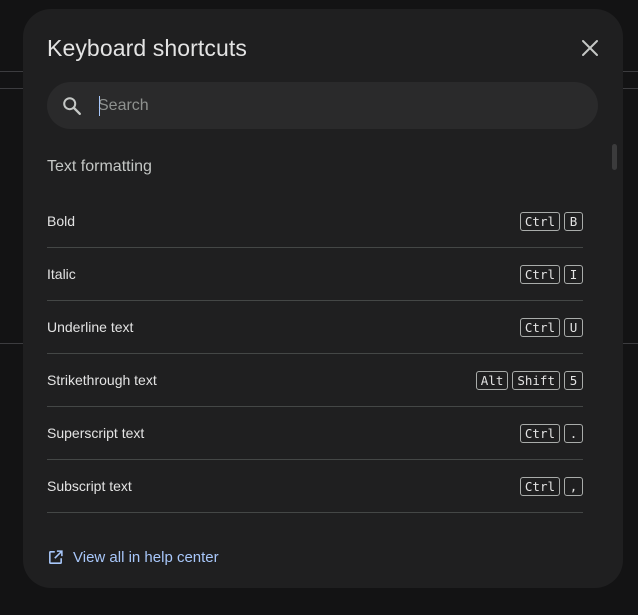 The image size is (638, 615). I want to click on key-cap: U, so click(573, 327).